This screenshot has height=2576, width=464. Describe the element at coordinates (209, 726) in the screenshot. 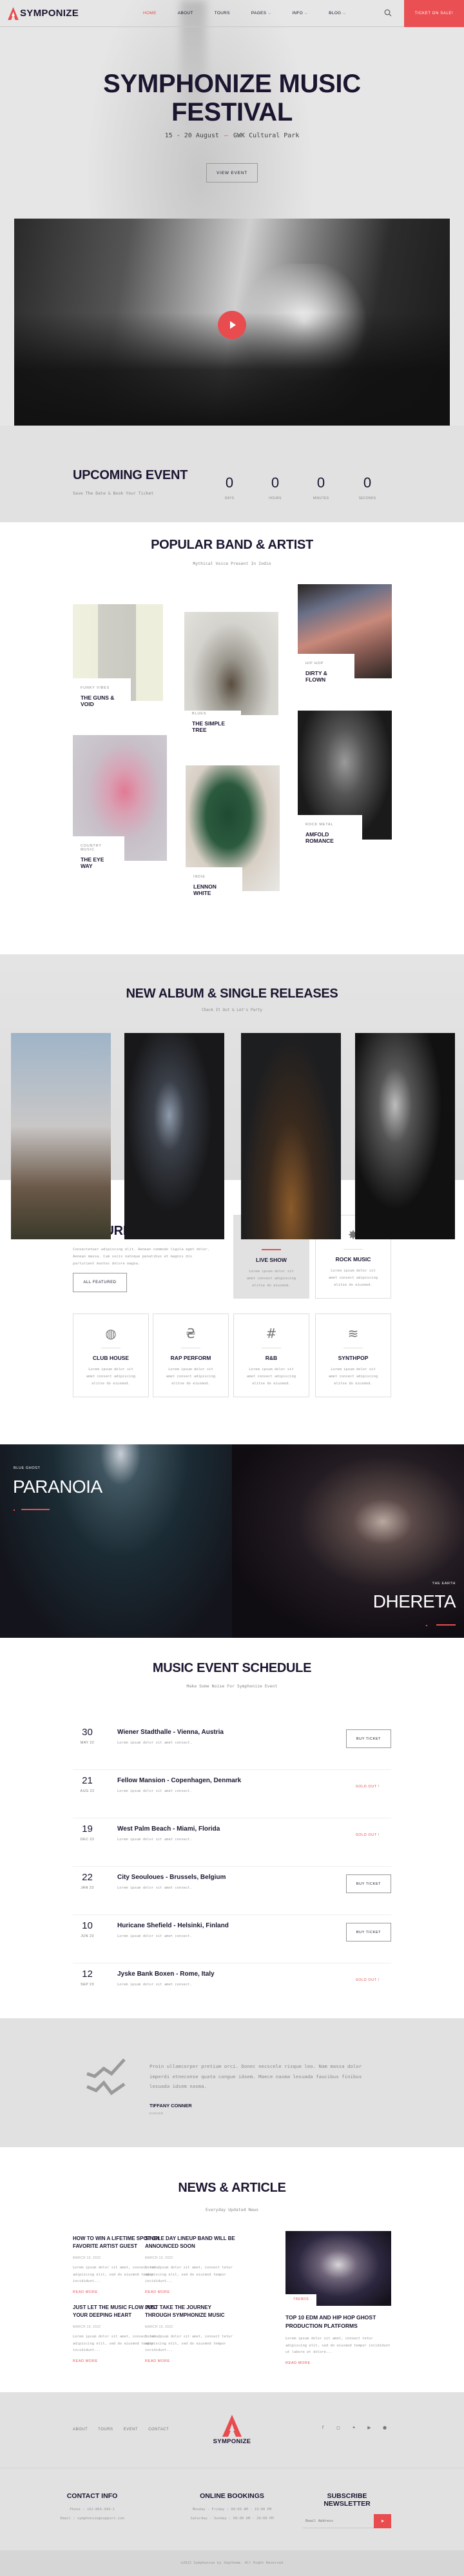

I see `band-name: THE SIMPLE TREE` at that location.